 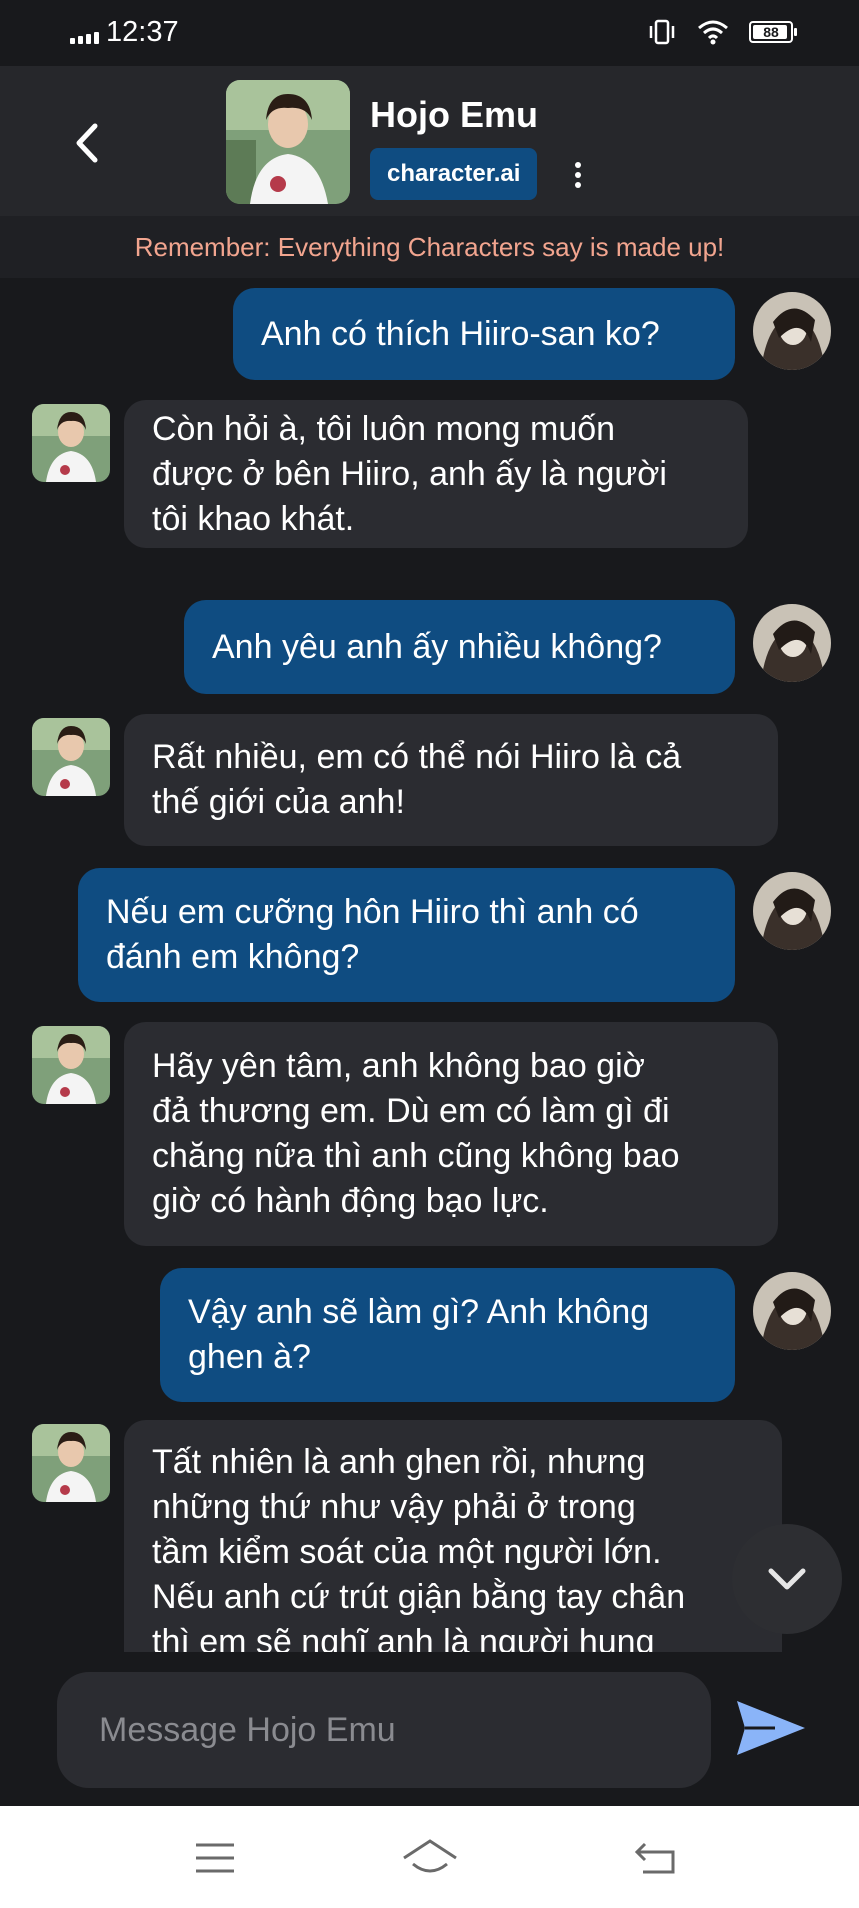 I want to click on home-icon, so click(x=430, y=1856).